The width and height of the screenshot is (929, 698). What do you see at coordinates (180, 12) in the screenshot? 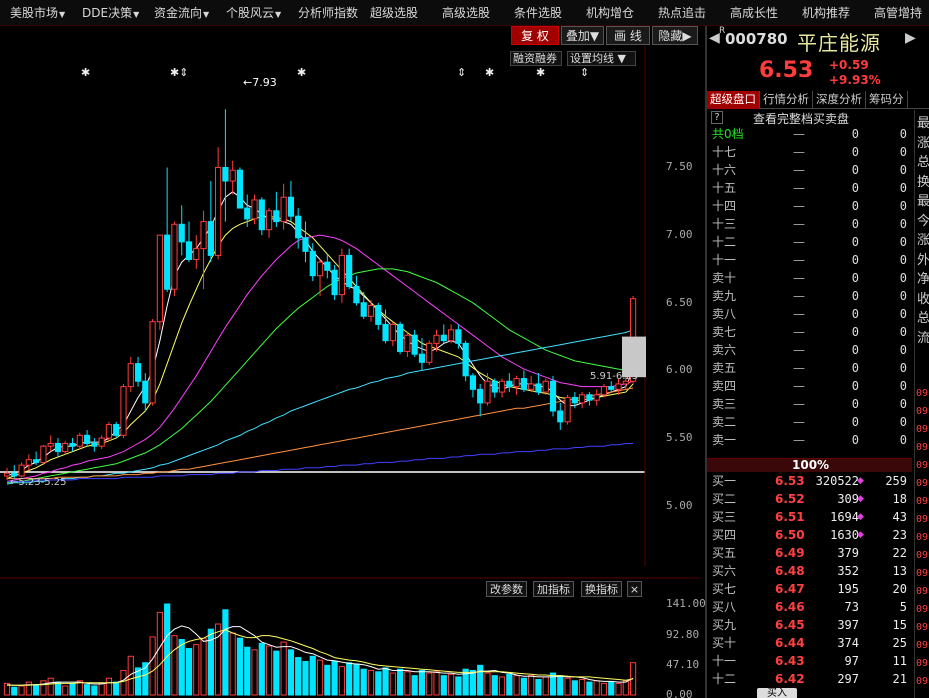
I see `menu-item: 资金流向▼` at bounding box center [180, 12].